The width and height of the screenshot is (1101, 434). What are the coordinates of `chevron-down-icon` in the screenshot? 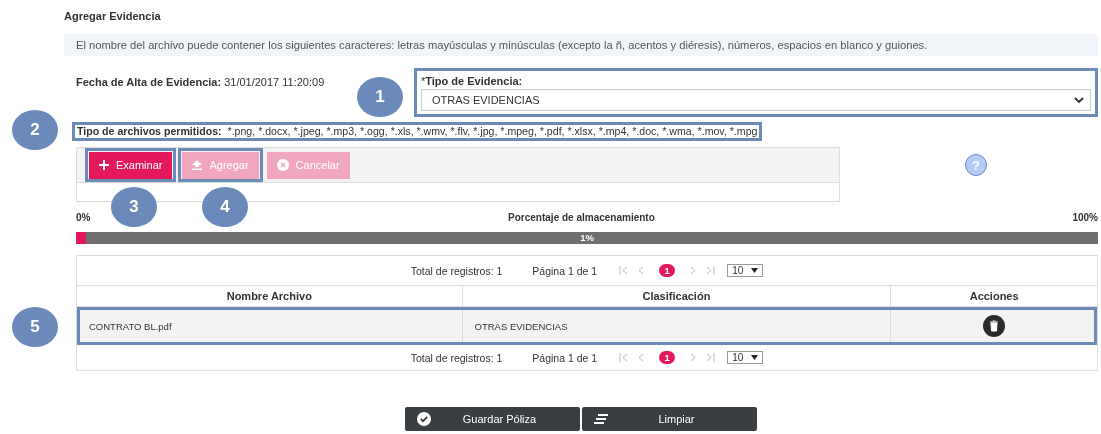 It's located at (1079, 100).